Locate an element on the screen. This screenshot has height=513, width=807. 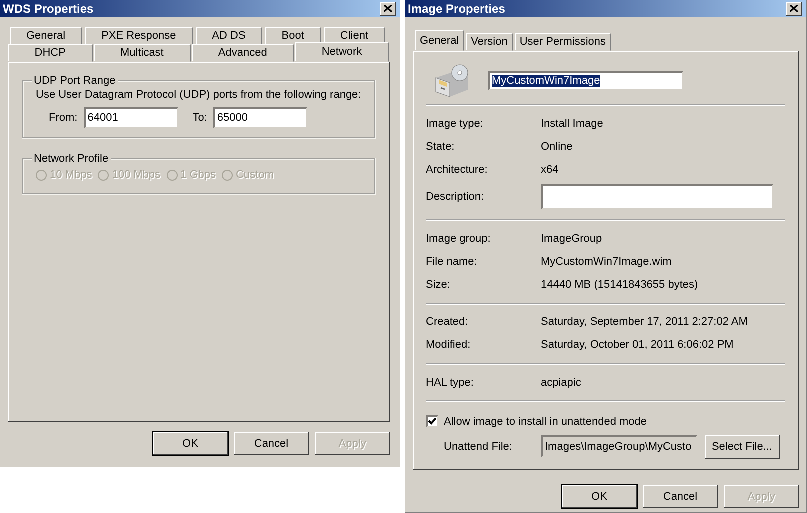
property-value: Online is located at coordinates (557, 146).